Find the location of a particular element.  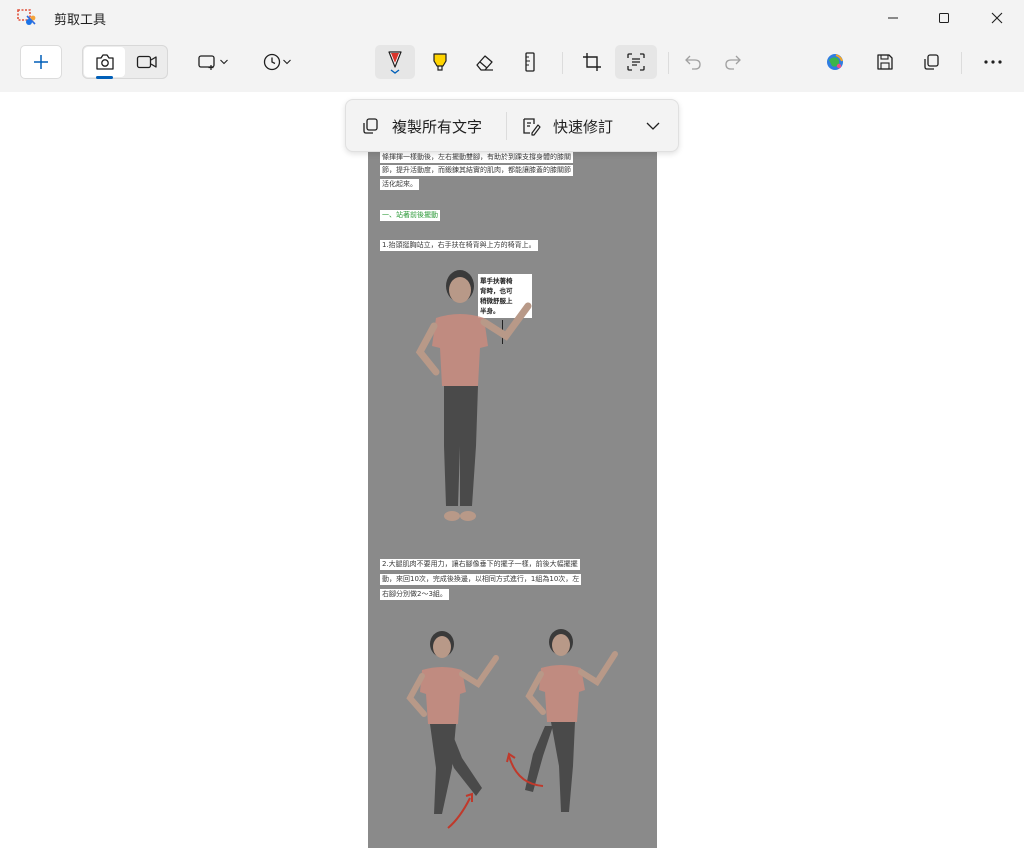

text-actions-separator is located at coordinates (506, 126).